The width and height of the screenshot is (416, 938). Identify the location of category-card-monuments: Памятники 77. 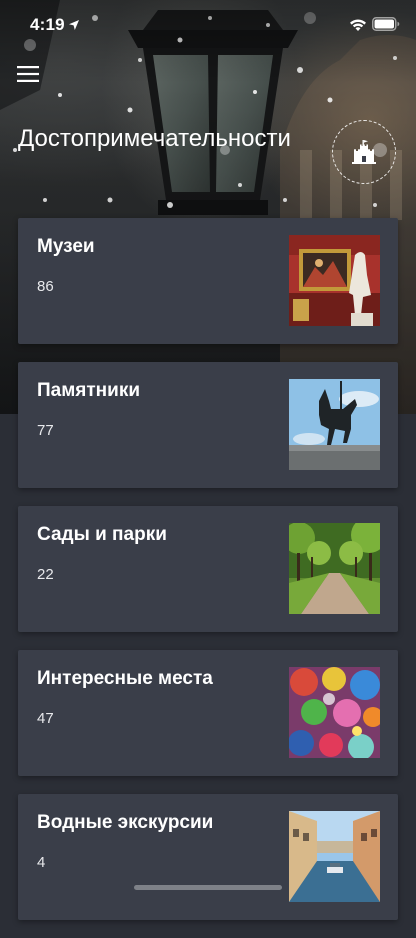
(208, 425).